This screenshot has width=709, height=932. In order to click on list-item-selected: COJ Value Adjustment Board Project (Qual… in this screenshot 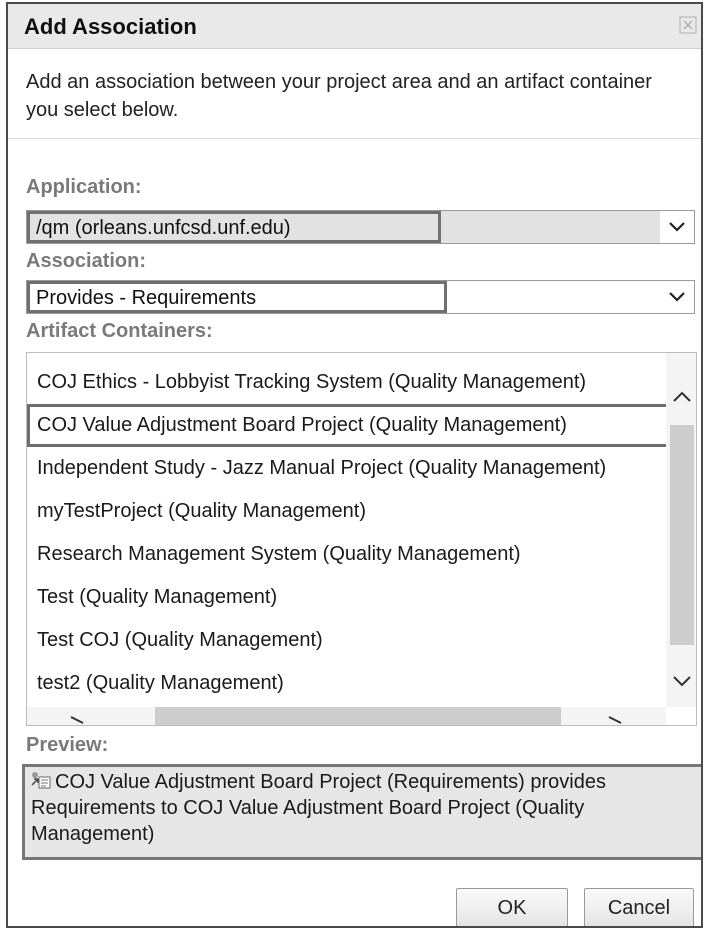, I will do `click(351, 425)`.